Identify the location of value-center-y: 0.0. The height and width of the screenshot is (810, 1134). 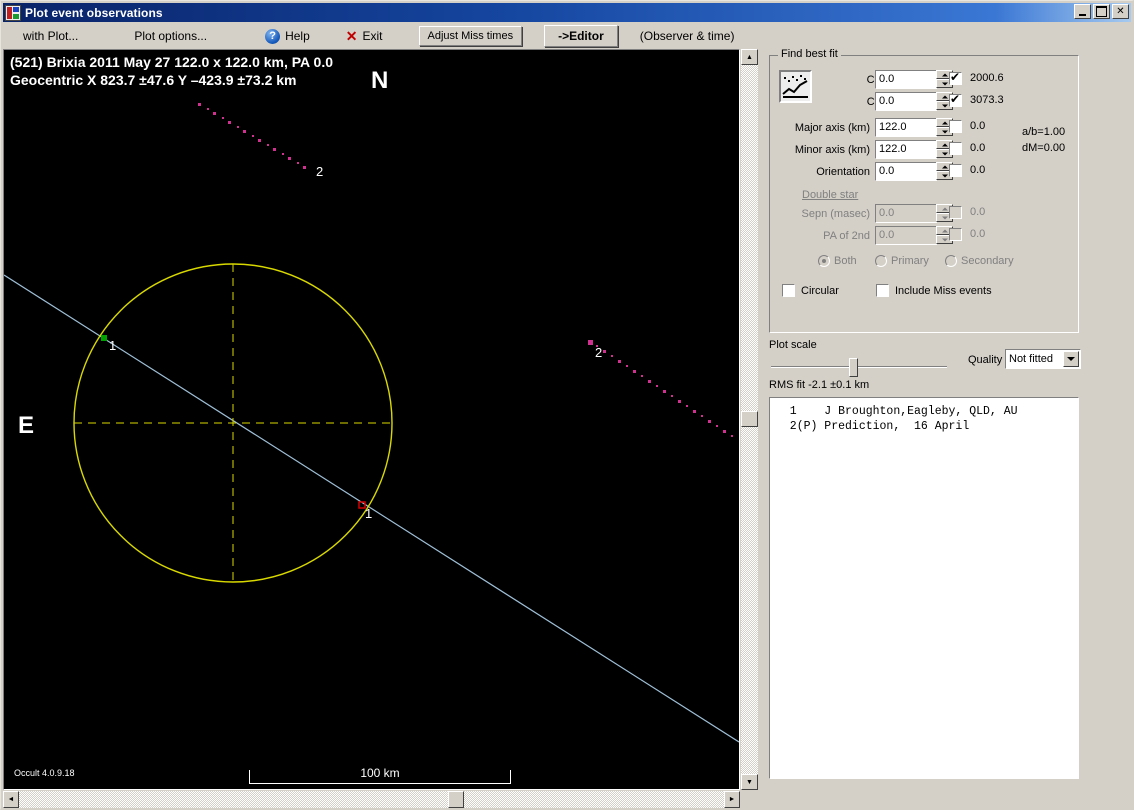
(887, 101).